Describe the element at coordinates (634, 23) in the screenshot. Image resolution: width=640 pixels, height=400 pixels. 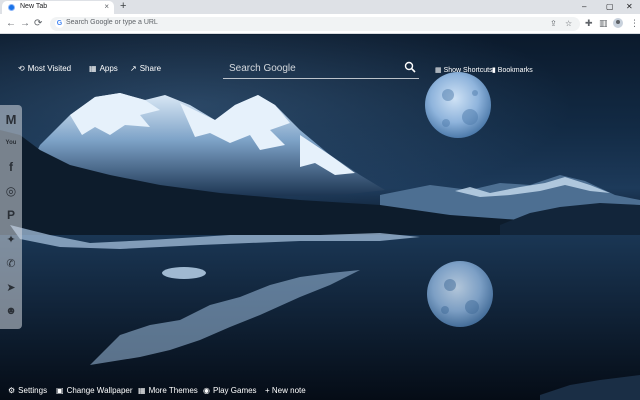
I see `chrome-menu-icon: ⋮` at that location.